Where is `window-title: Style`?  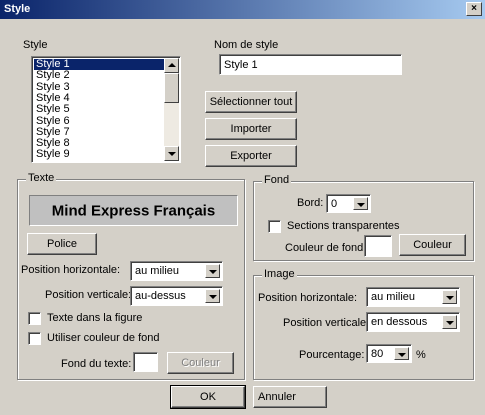 window-title: Style is located at coordinates (17, 9).